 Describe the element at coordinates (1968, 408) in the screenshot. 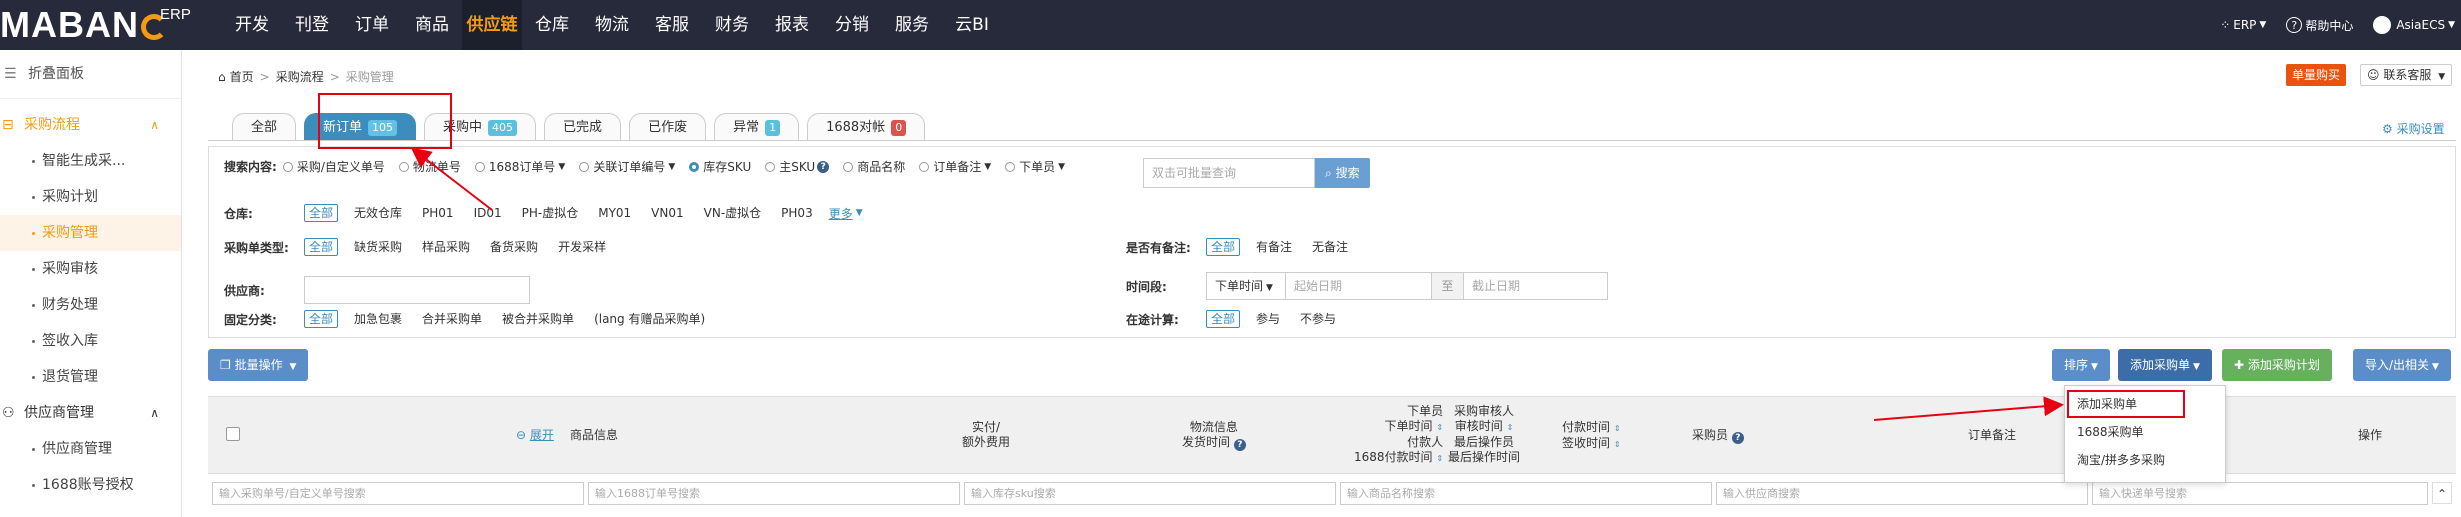

I see `arrow-to-add-purchase-order` at that location.